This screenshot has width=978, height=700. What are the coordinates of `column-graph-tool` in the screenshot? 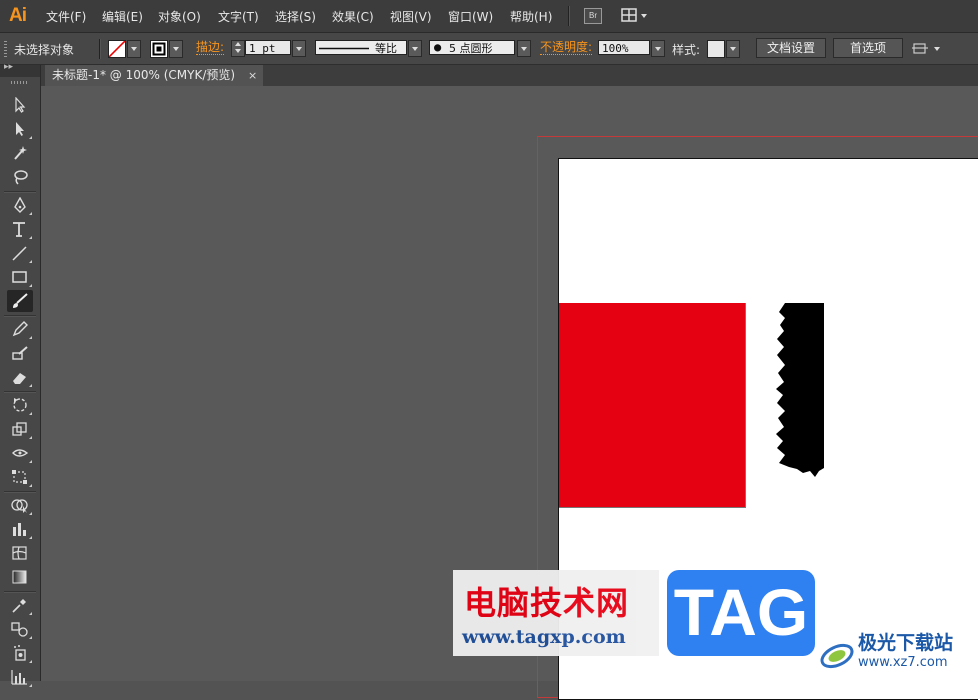 It's located at (20, 677).